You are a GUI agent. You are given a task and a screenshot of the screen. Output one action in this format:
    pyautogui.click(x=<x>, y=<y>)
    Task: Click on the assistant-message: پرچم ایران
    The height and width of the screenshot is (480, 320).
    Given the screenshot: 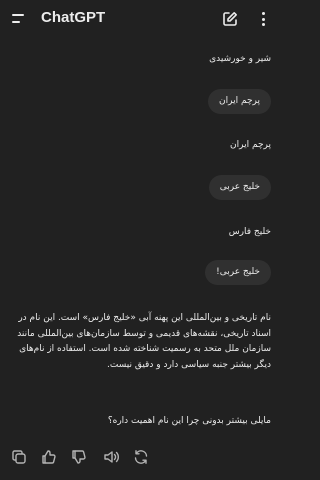 What is the action you would take?
    pyautogui.click(x=250, y=145)
    